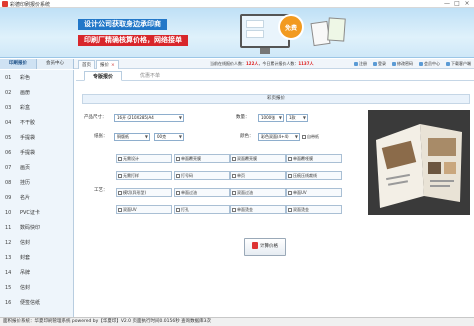  I want to click on sidebar-item: 16 便签信纸, so click(37, 303).